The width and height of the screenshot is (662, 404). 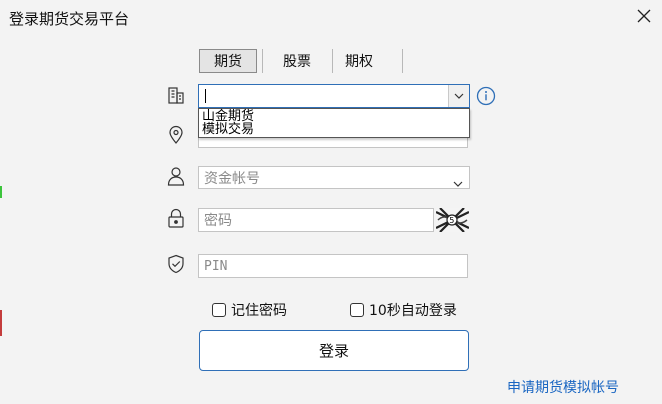 I want to click on account-placeholder: 资金帐号, so click(x=232, y=178).